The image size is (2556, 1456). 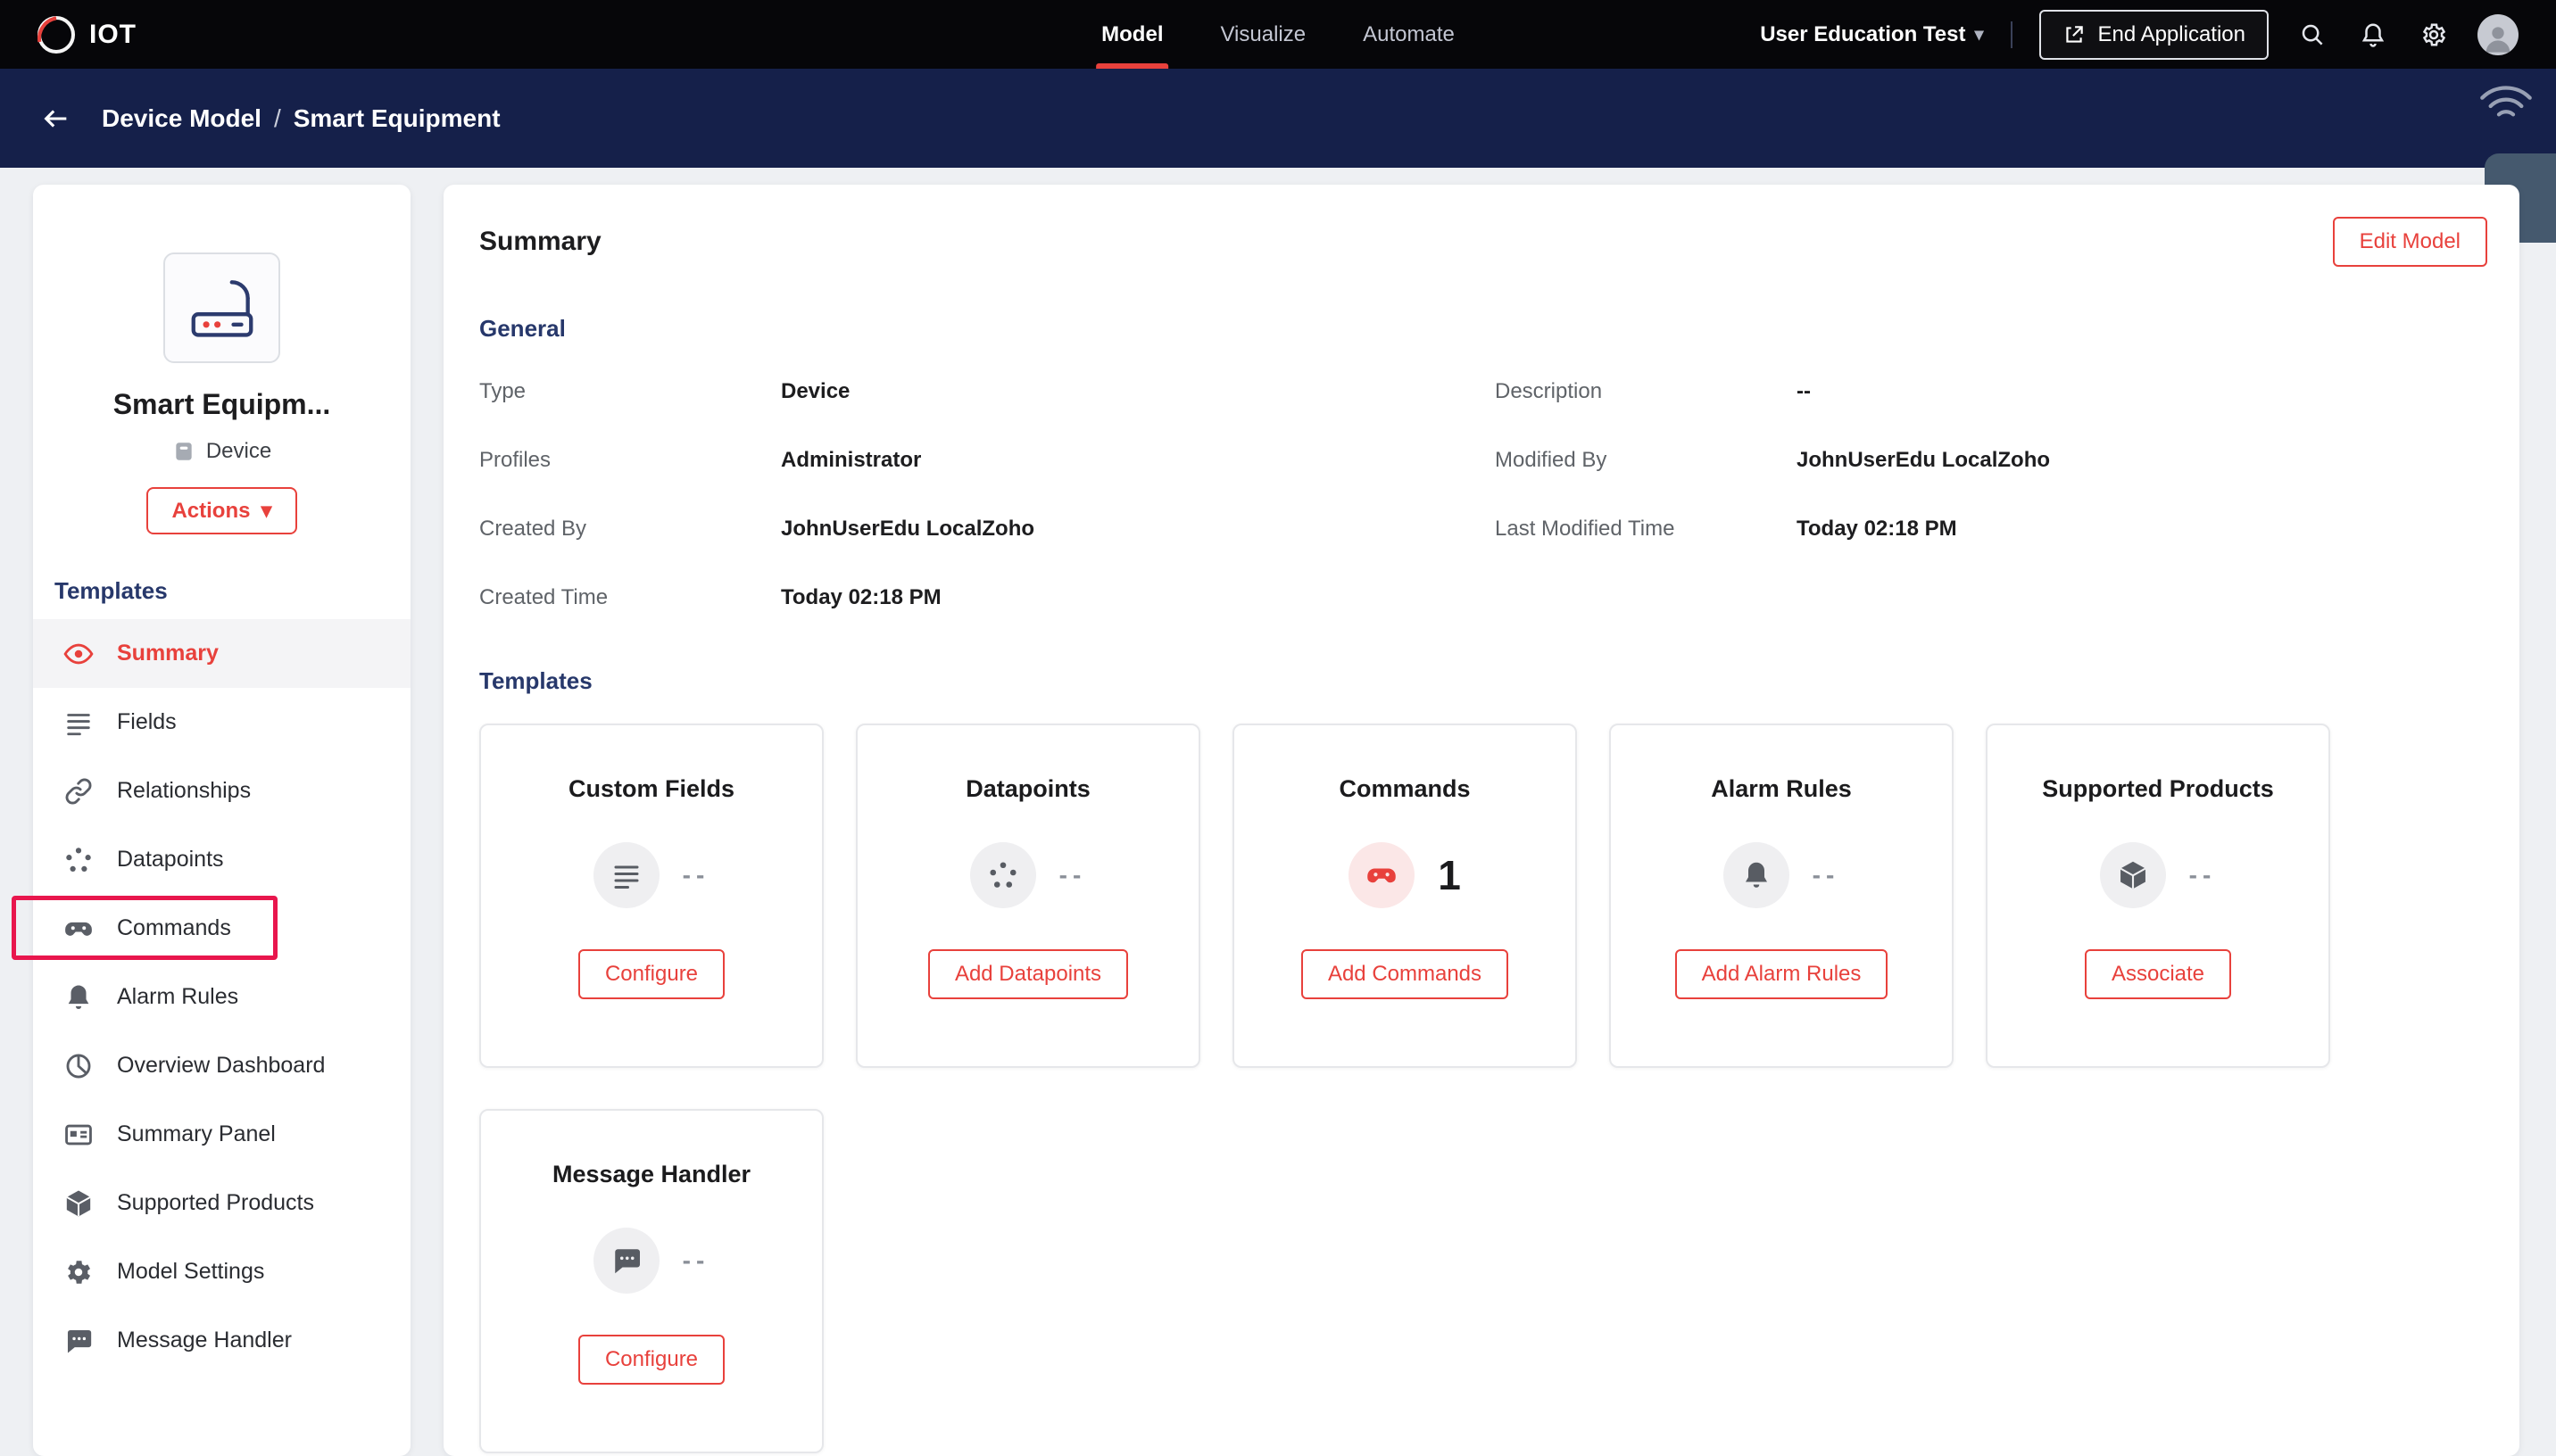 What do you see at coordinates (540, 241) in the screenshot?
I see `page-title: Summary` at bounding box center [540, 241].